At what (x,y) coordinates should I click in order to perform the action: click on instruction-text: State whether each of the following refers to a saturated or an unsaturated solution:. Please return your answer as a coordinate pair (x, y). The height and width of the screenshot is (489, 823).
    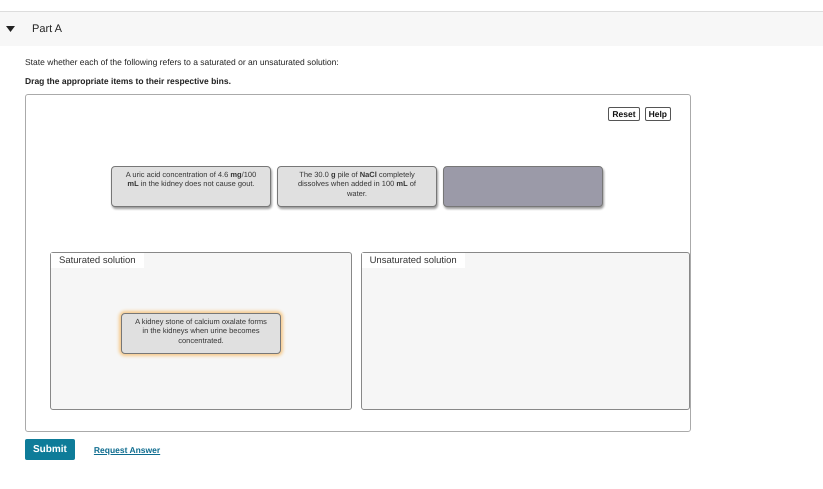
    Looking at the image, I should click on (182, 62).